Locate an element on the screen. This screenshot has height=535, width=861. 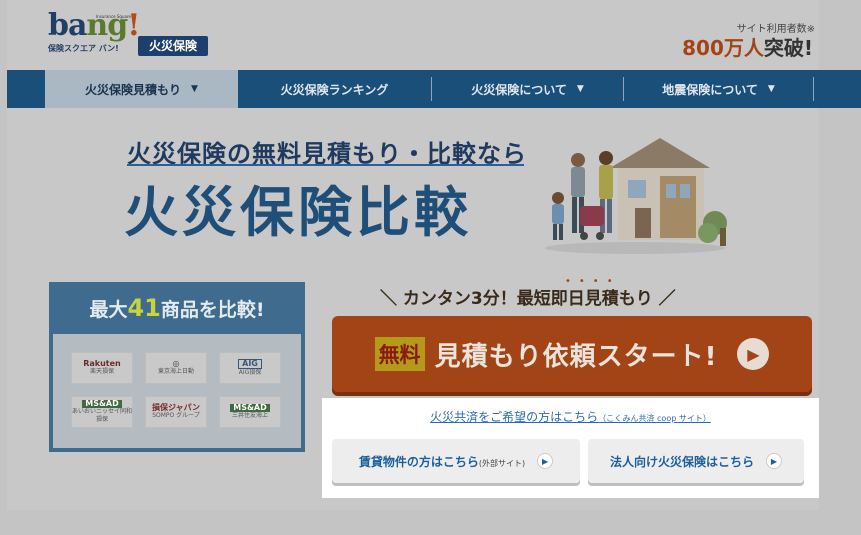
quote-start-button: 無料 見積もり依頼スタート! ▶ is located at coordinates (572, 354).